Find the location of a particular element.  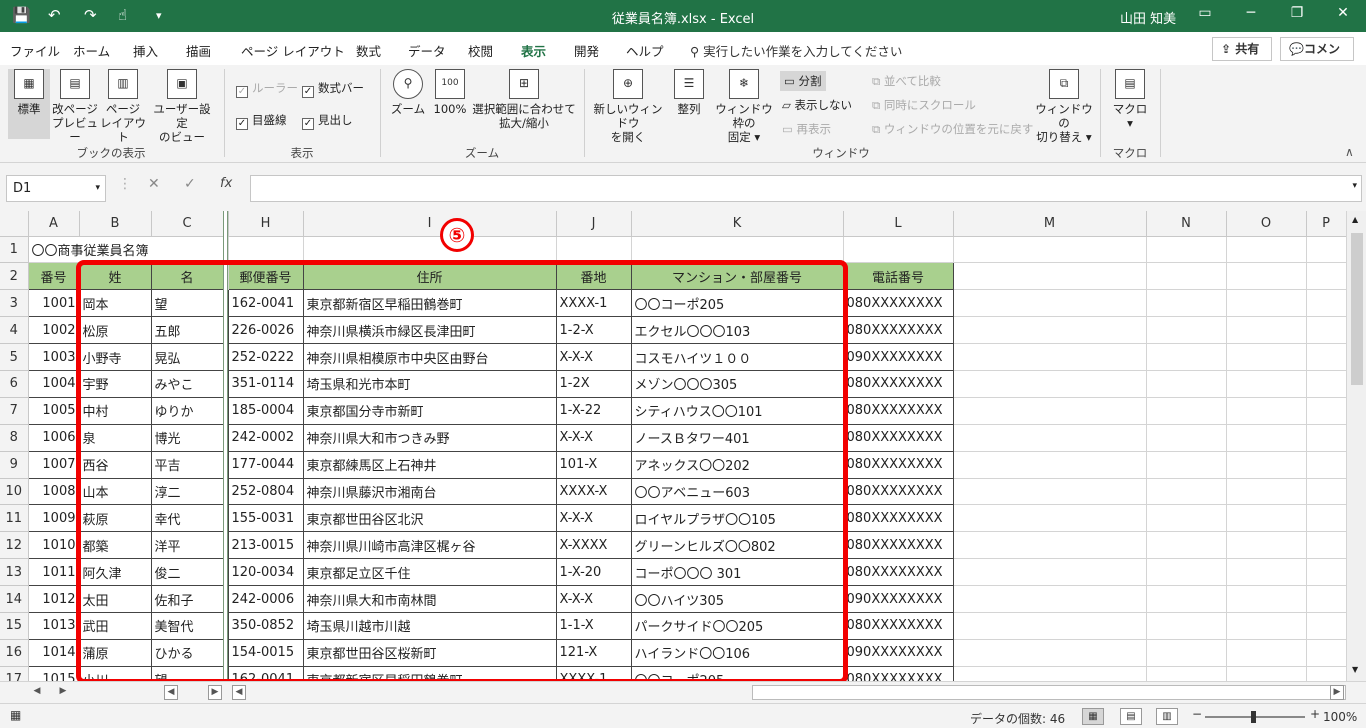

column-header: H is located at coordinates (266, 224).